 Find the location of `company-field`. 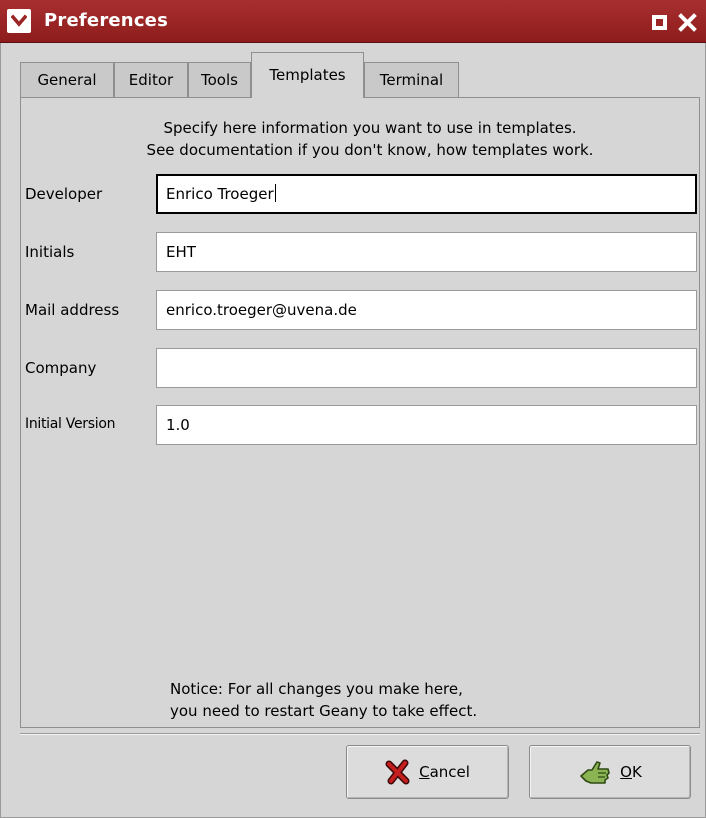

company-field is located at coordinates (426, 368).